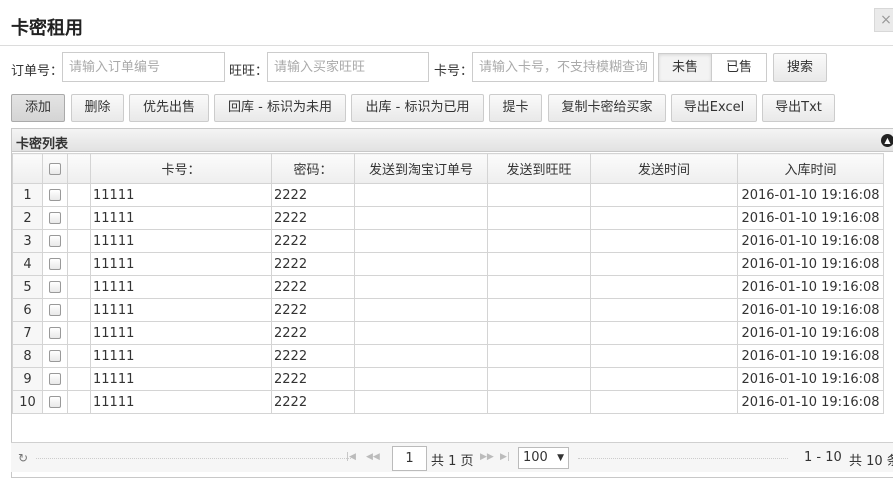 The width and height of the screenshot is (893, 478). Describe the element at coordinates (143, 67) in the screenshot. I see `order-input` at that location.